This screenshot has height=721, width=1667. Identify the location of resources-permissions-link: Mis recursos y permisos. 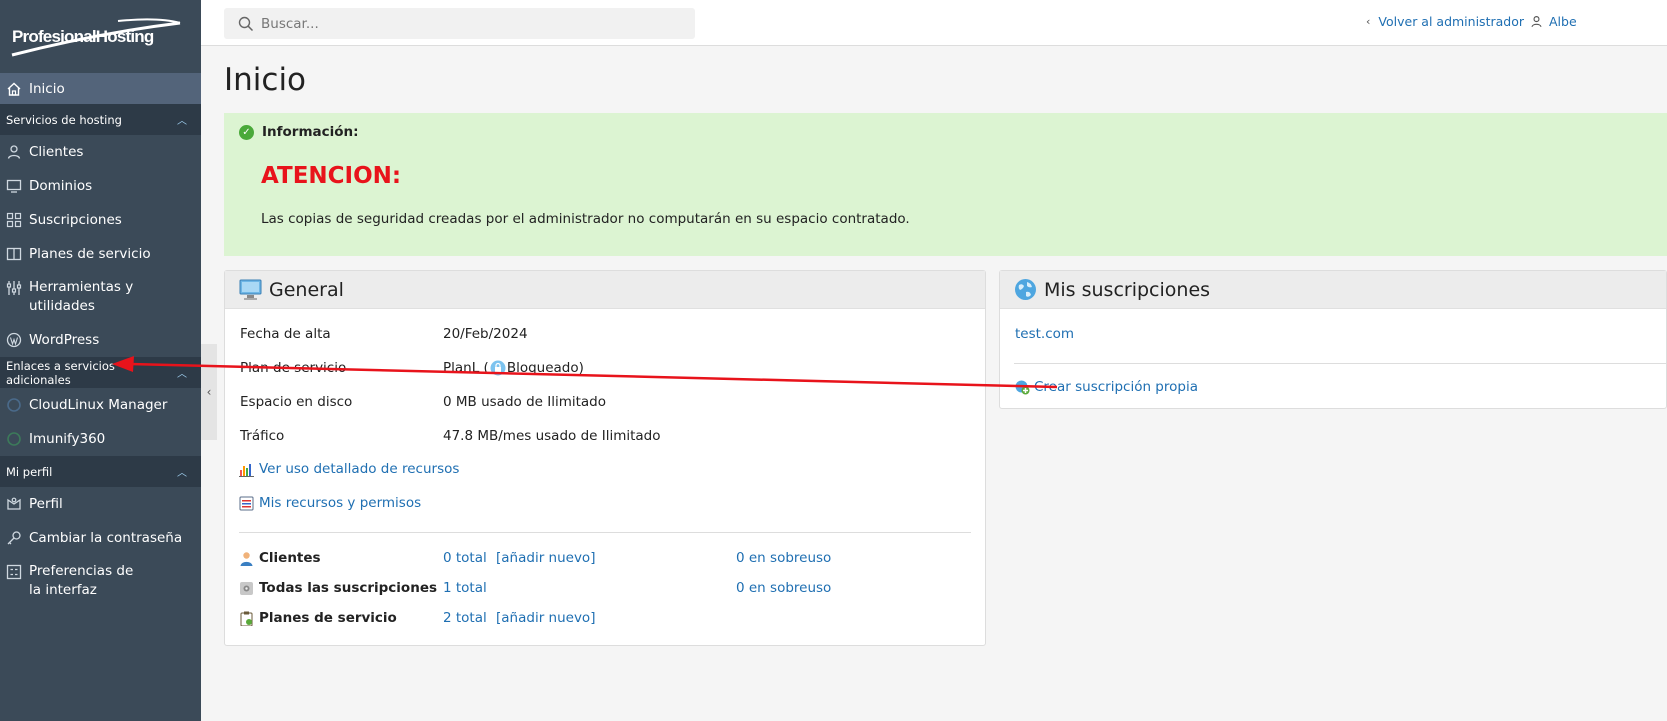
(330, 503).